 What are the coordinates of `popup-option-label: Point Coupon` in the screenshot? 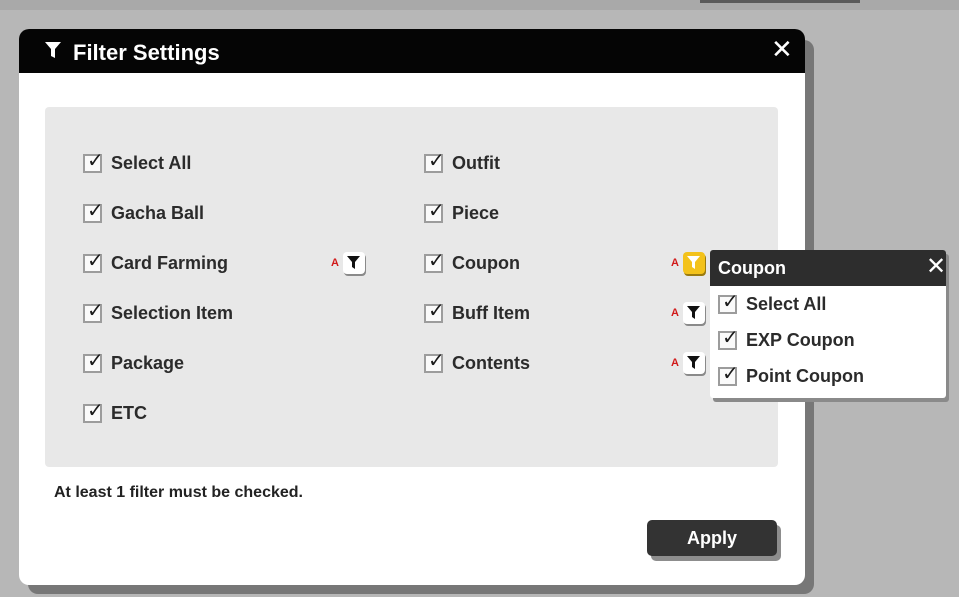 It's located at (805, 375).